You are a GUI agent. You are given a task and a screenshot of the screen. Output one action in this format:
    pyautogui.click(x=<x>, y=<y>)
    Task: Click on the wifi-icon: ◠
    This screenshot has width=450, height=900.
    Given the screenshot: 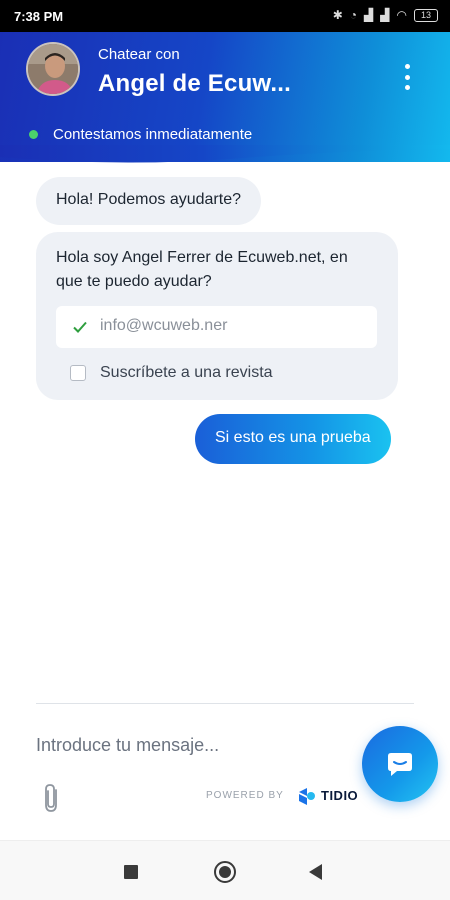 What is the action you would take?
    pyautogui.click(x=401, y=15)
    